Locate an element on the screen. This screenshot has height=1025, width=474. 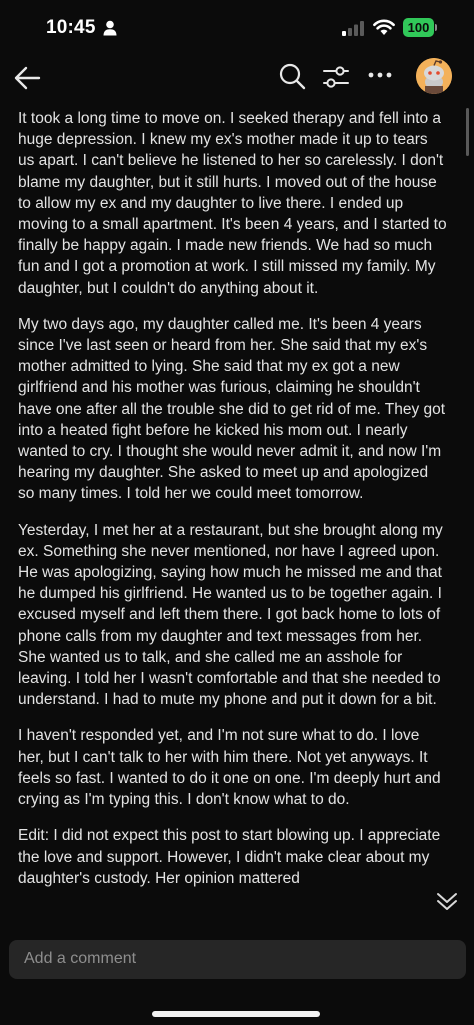
avatar is located at coordinates (434, 76).